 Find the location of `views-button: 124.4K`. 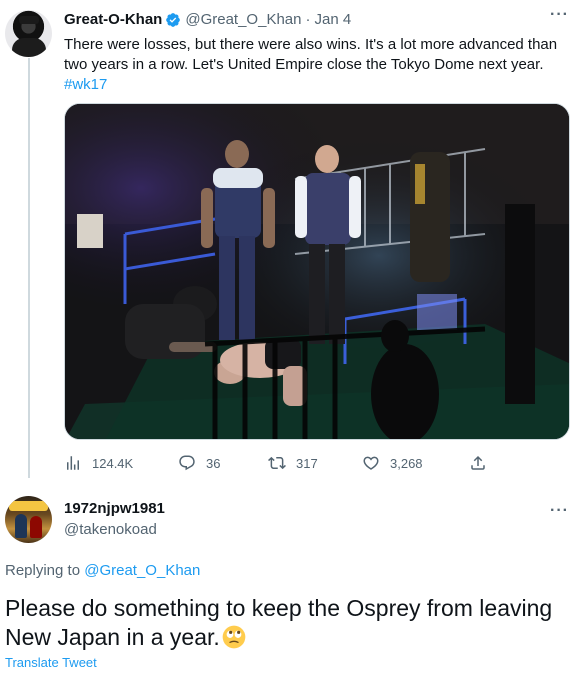

views-button: 124.4K is located at coordinates (98, 463).